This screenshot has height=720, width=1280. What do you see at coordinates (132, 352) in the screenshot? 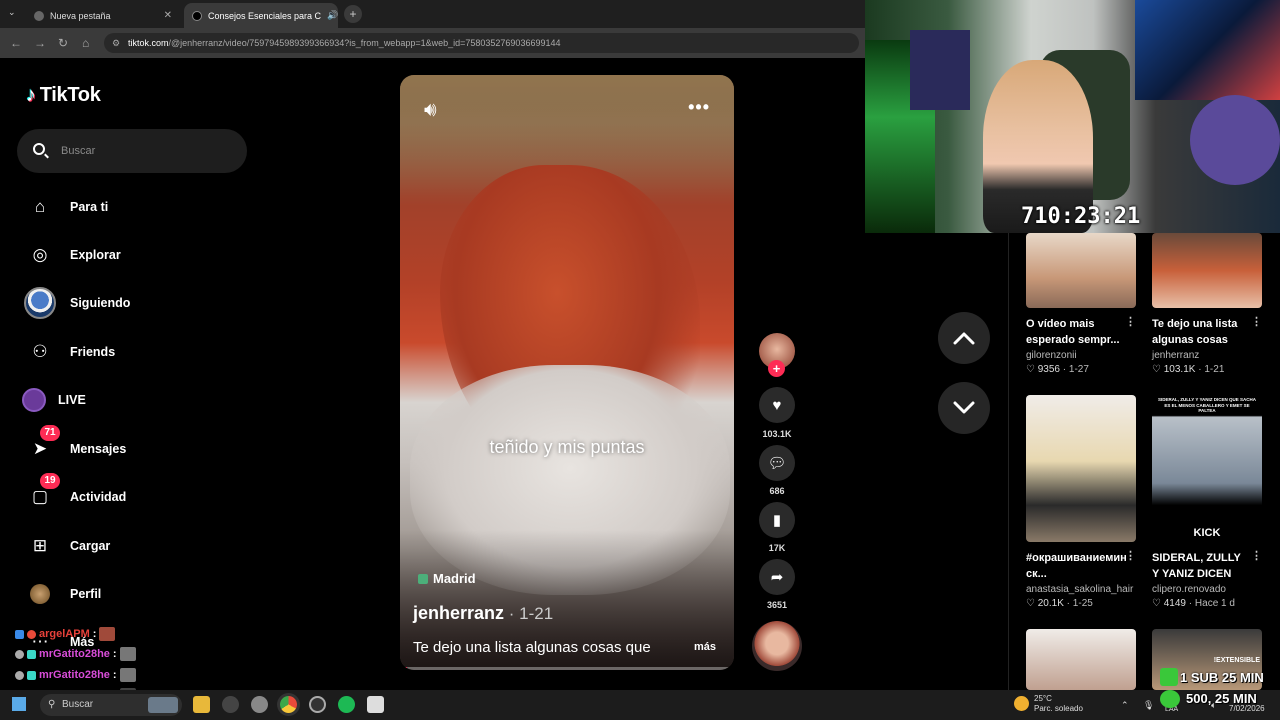
I see `sidebar-item-friends: ⚇ Friends` at bounding box center [132, 352].